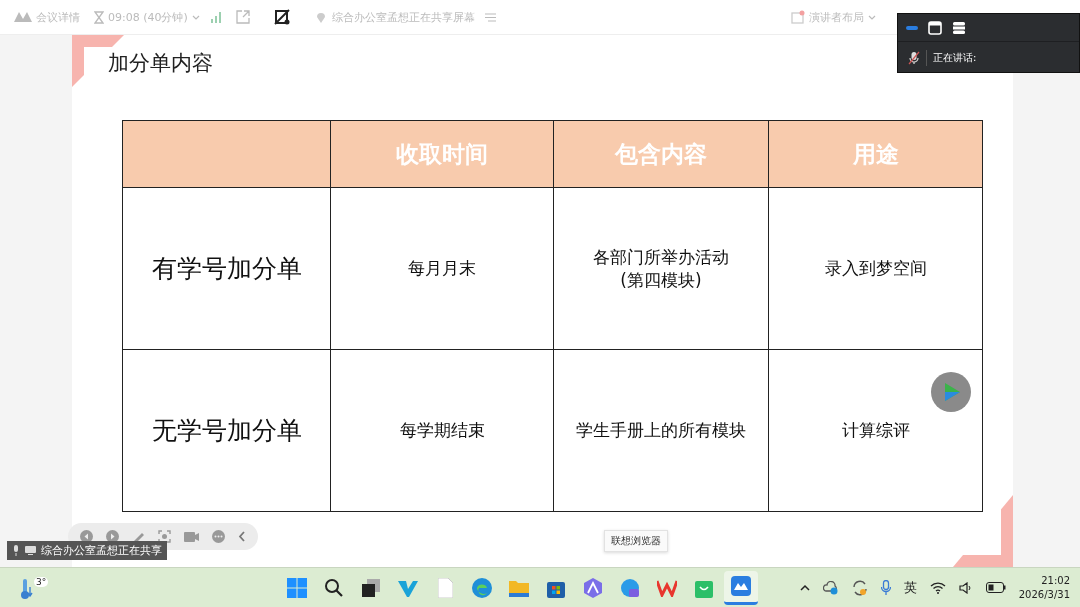 The image size is (1080, 607). I want to click on input-method-indicator: 英, so click(910, 587).